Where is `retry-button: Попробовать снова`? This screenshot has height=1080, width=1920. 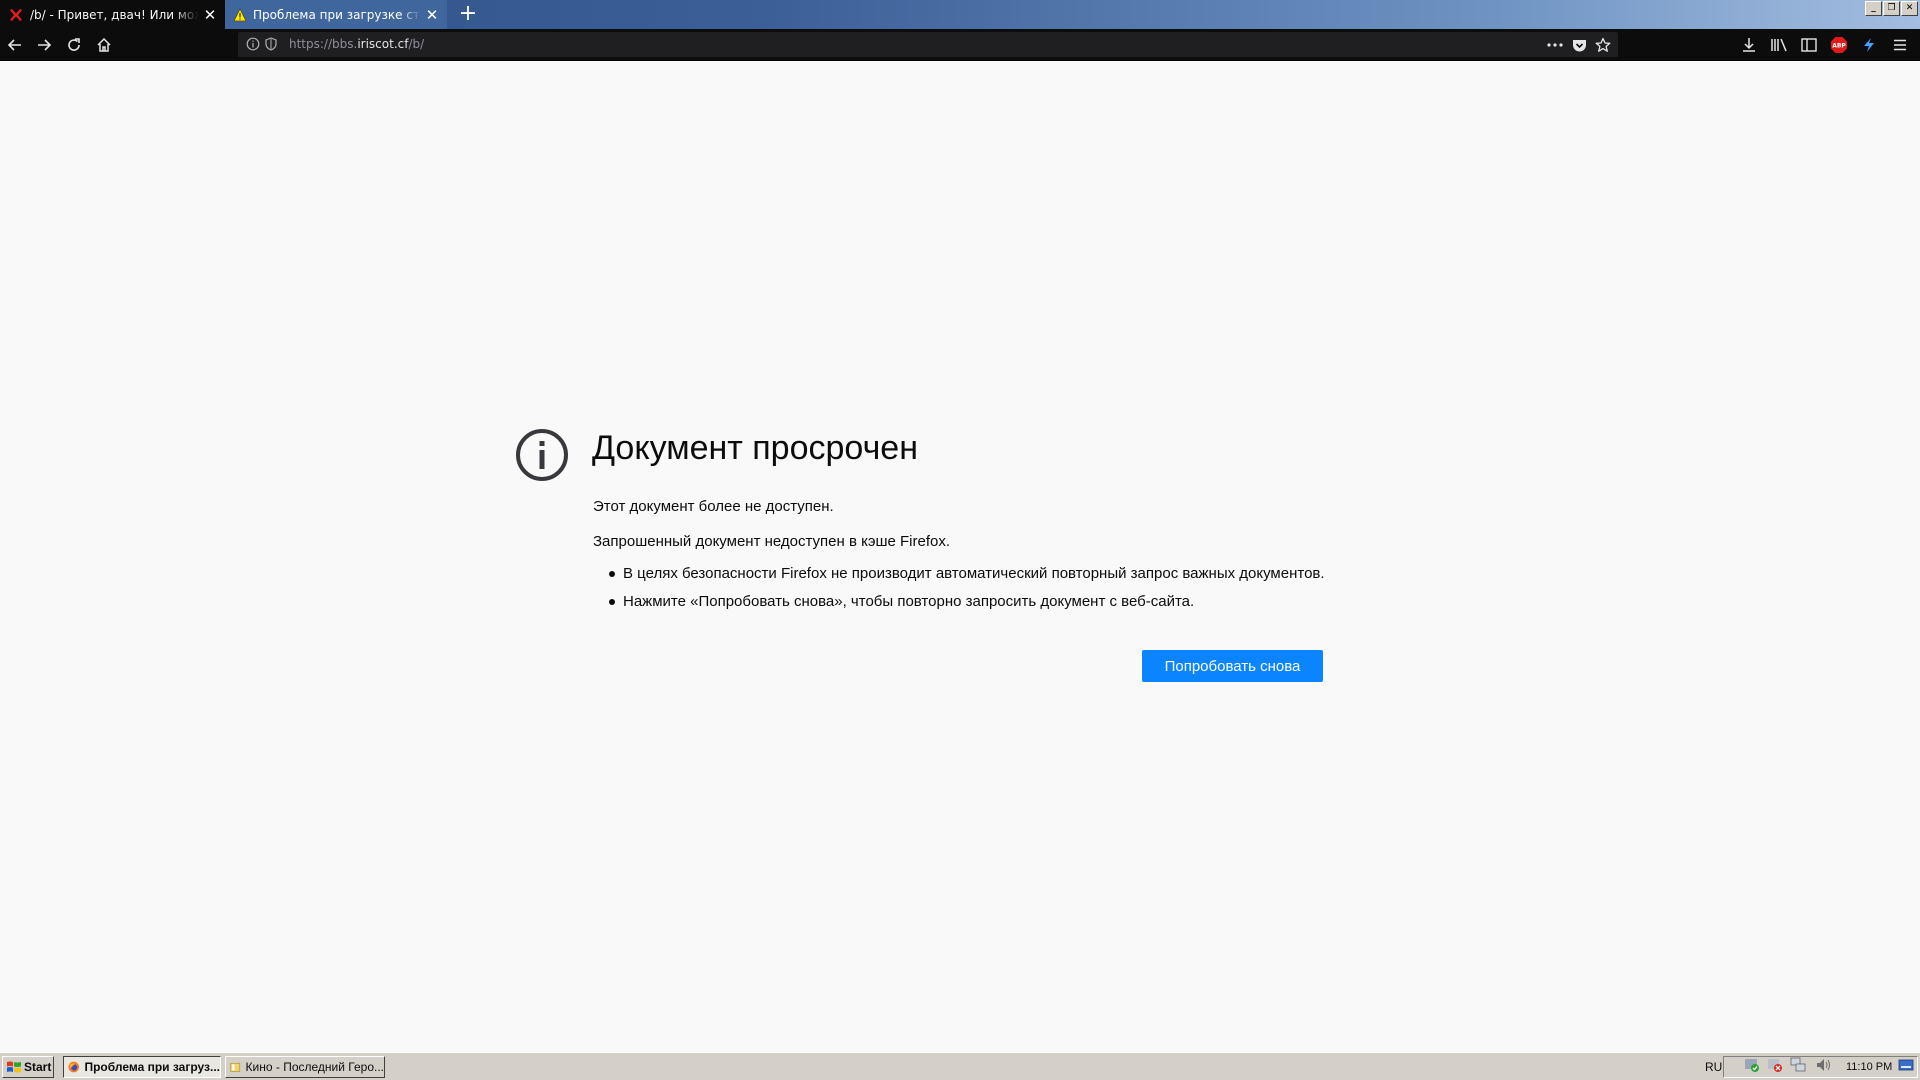 retry-button: Попробовать снова is located at coordinates (1232, 666).